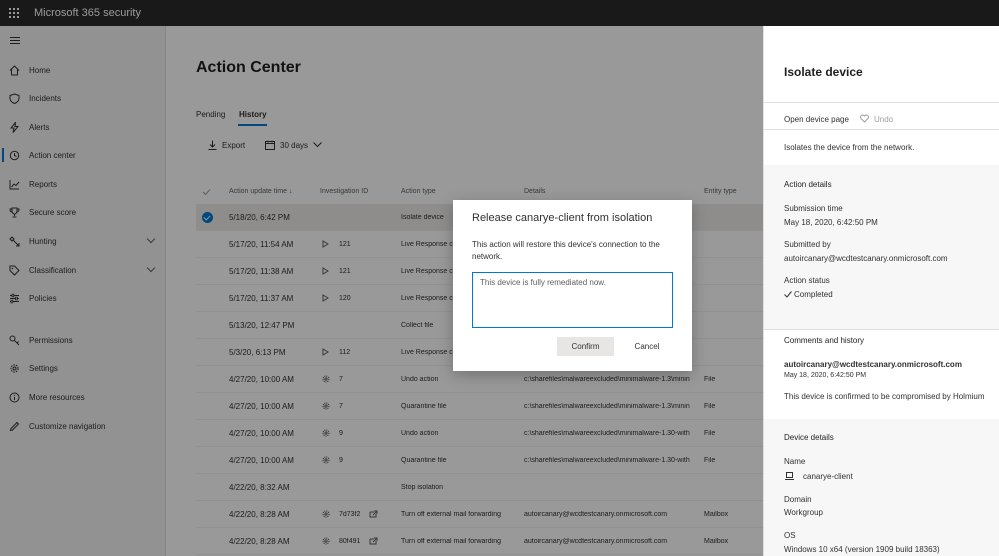 Image resolution: width=999 pixels, height=556 pixels. I want to click on os-label: OS, so click(790, 535).